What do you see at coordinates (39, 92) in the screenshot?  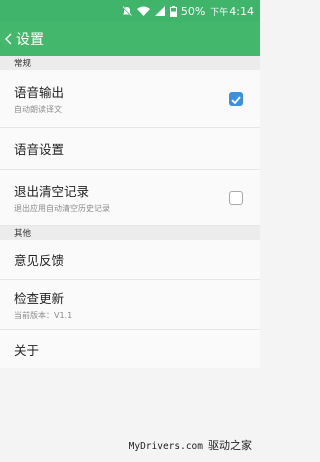 I see `voice-output-label: 语音输出` at bounding box center [39, 92].